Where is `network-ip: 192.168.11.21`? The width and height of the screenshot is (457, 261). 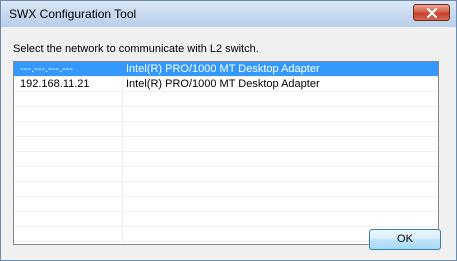
network-ip: 192.168.11.21 is located at coordinates (55, 84).